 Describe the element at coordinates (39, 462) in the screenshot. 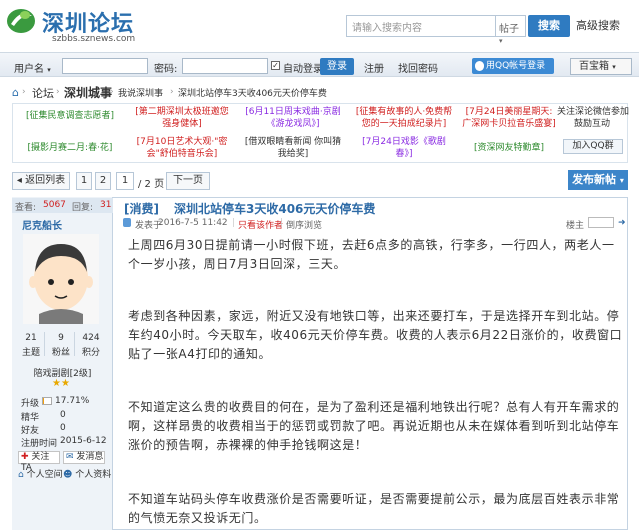

I see `follow-button: ✚ 关注TA` at that location.